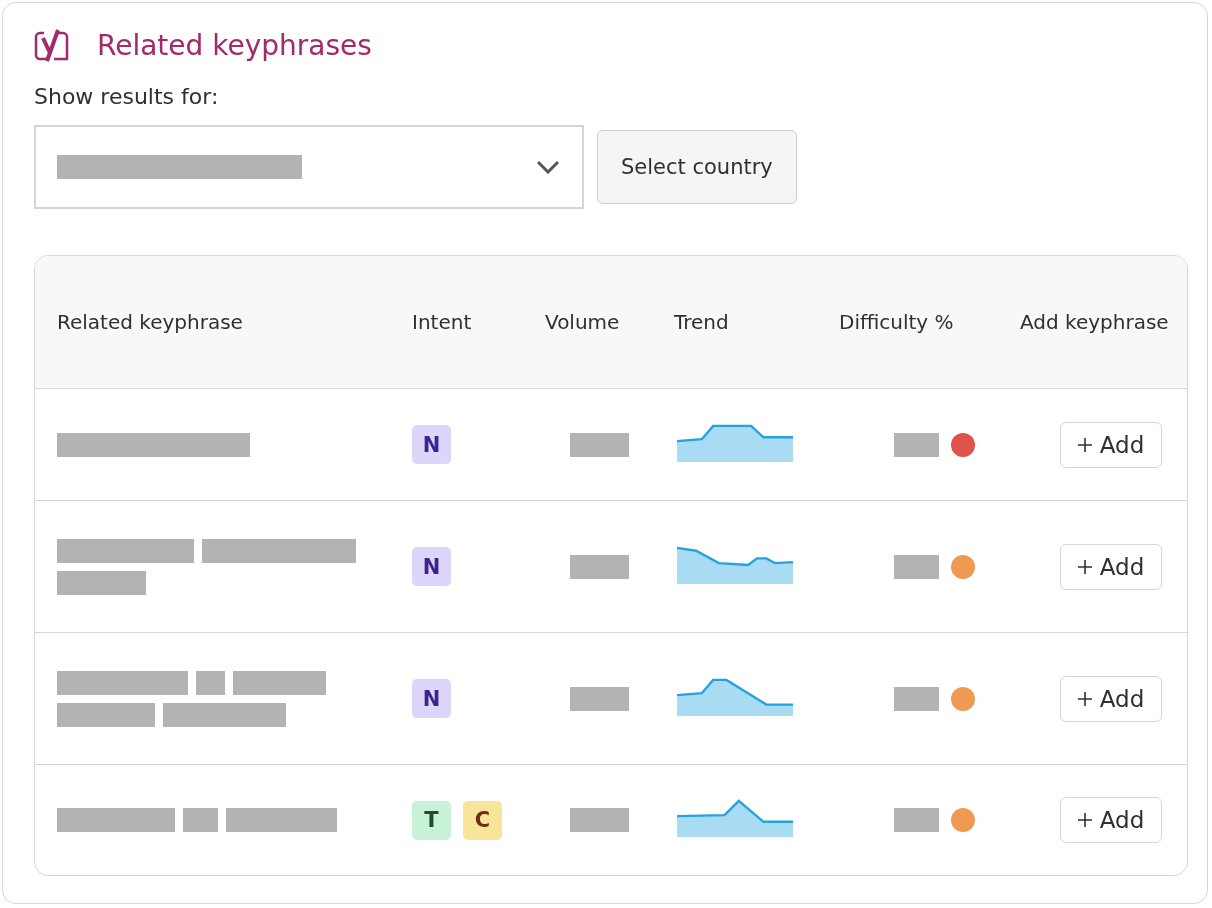 The width and height of the screenshot is (1212, 908). What do you see at coordinates (127, 96) in the screenshot?
I see `filter-label: Show results for:` at bounding box center [127, 96].